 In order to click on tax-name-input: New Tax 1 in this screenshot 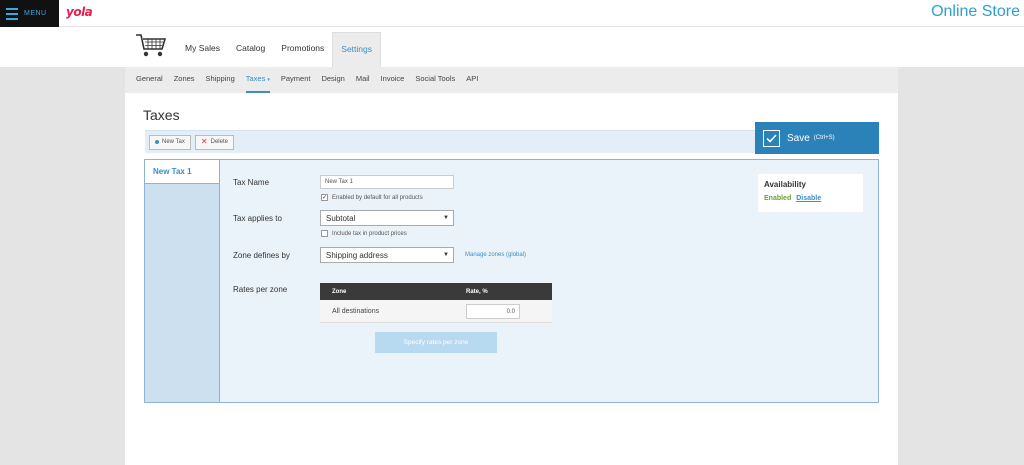, I will do `click(387, 182)`.